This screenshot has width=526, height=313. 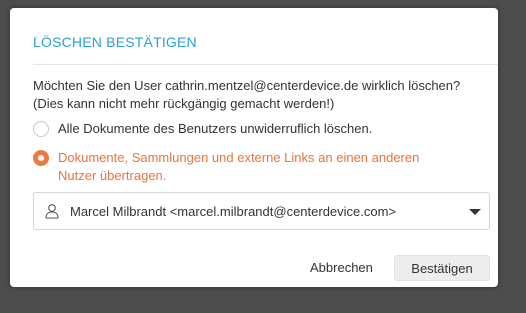 What do you see at coordinates (341, 267) in the screenshot?
I see `cancel-button: Abbrechen` at bounding box center [341, 267].